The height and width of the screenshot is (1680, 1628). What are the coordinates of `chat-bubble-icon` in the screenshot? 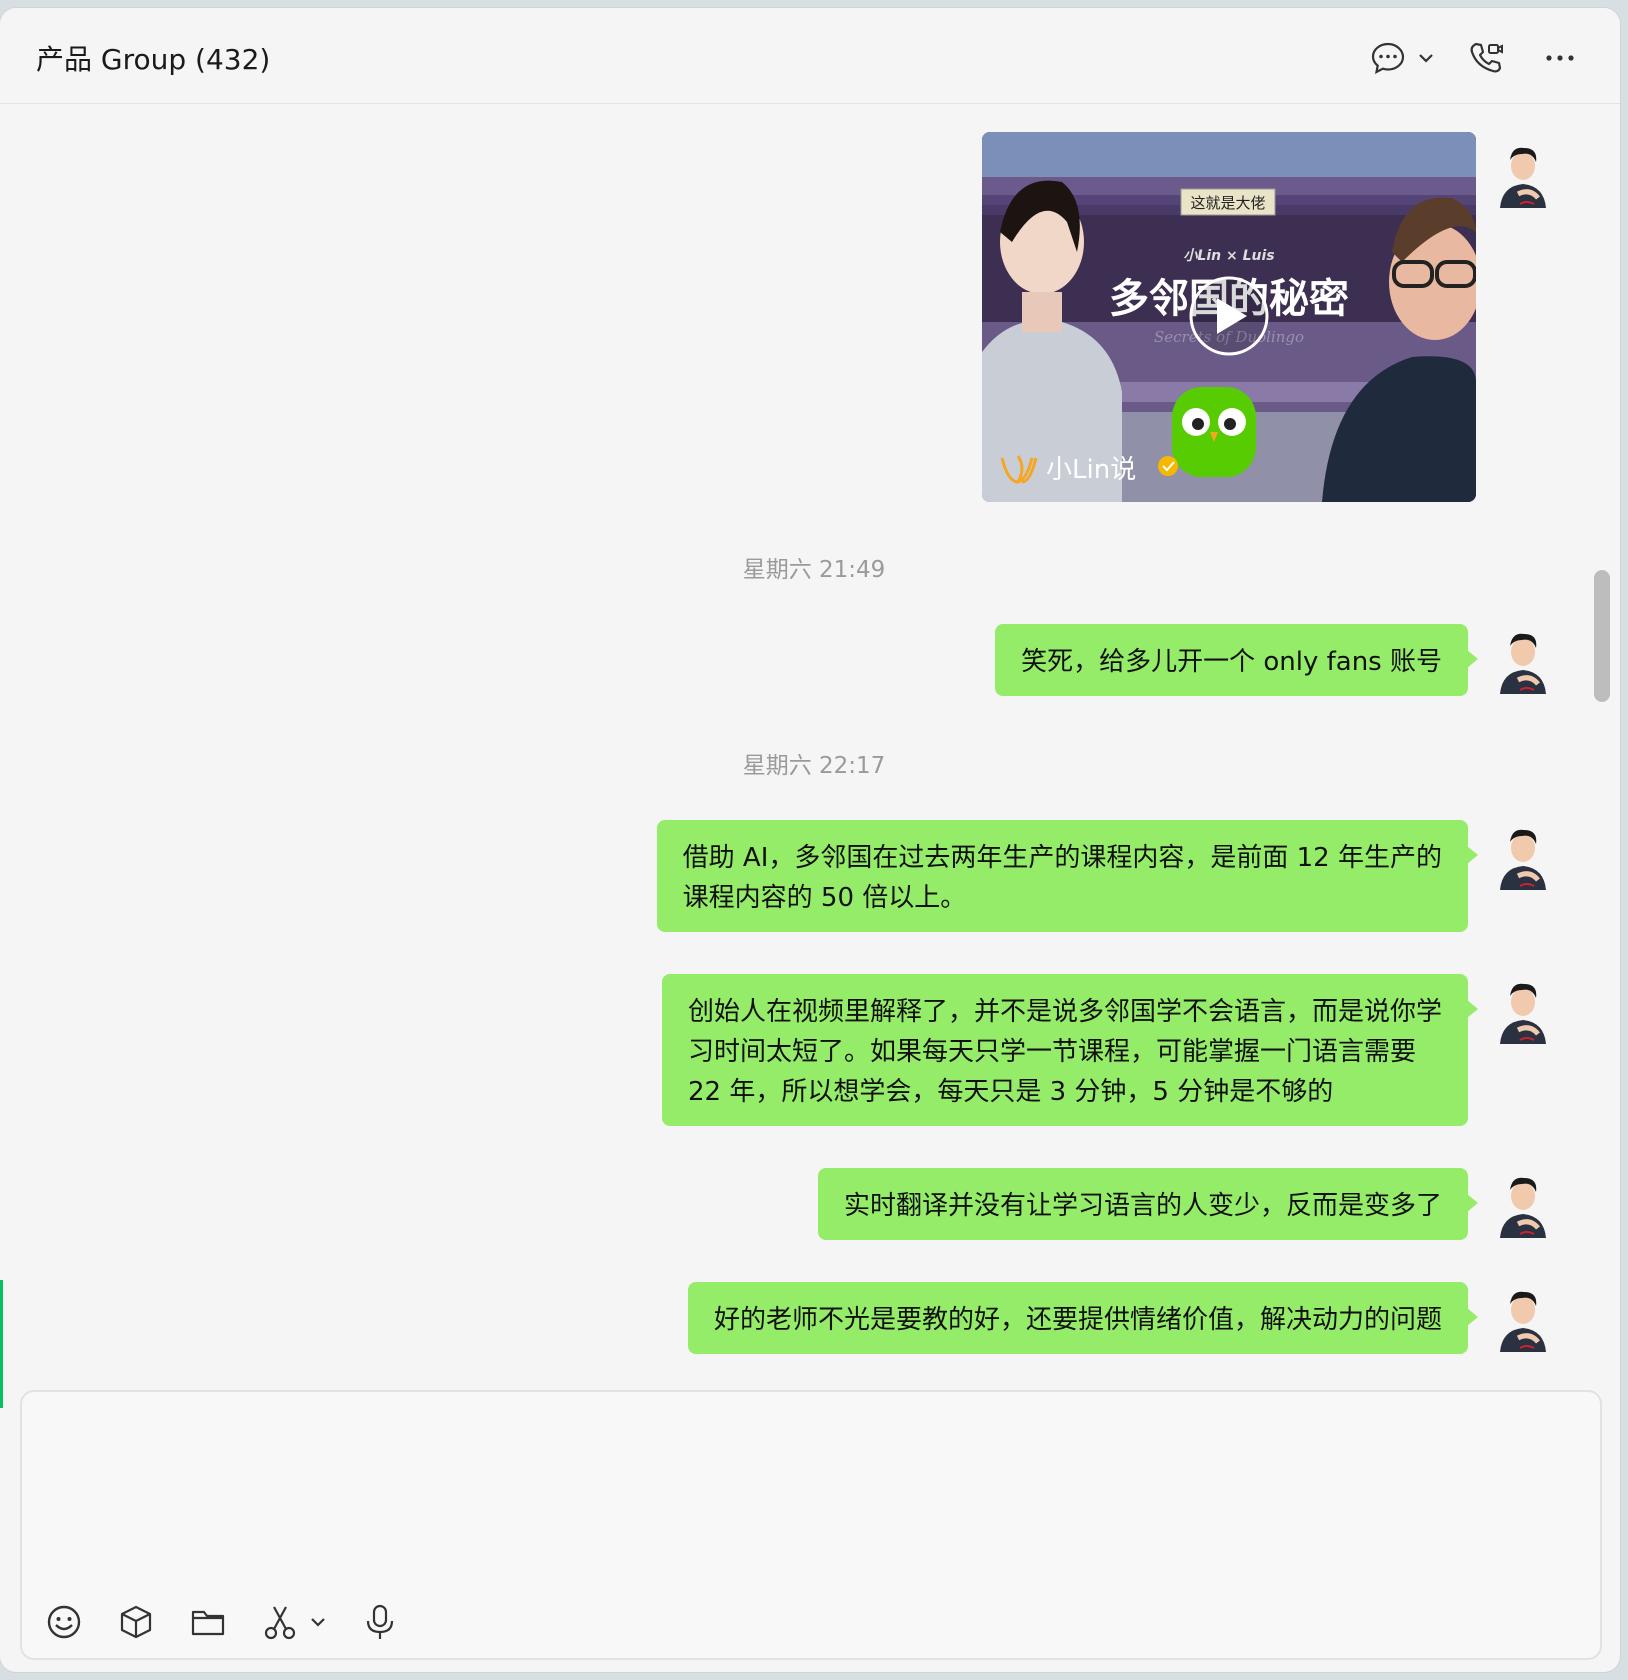 It's located at (1388, 58).